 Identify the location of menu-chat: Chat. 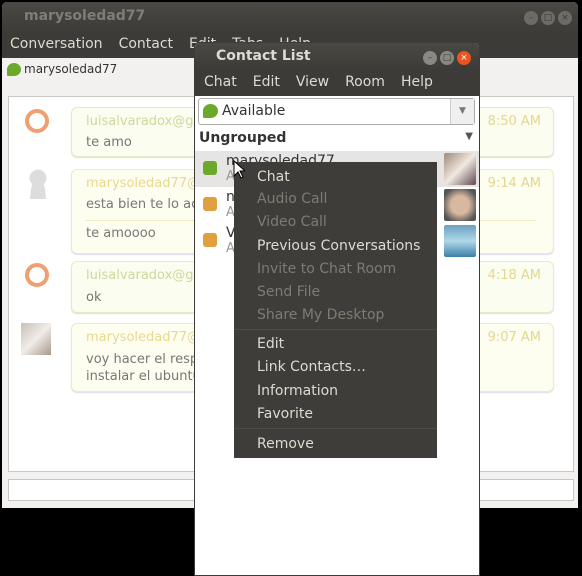
(220, 83).